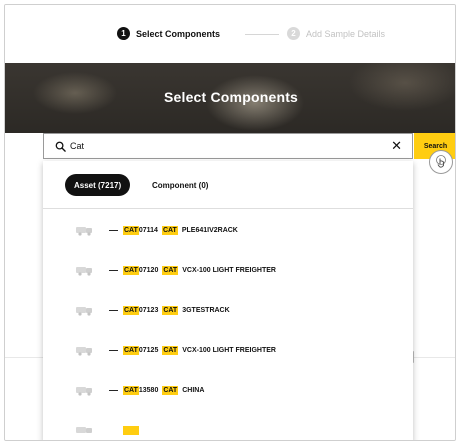 The image size is (460, 443). I want to click on asset-code: 07125, so click(148, 350).